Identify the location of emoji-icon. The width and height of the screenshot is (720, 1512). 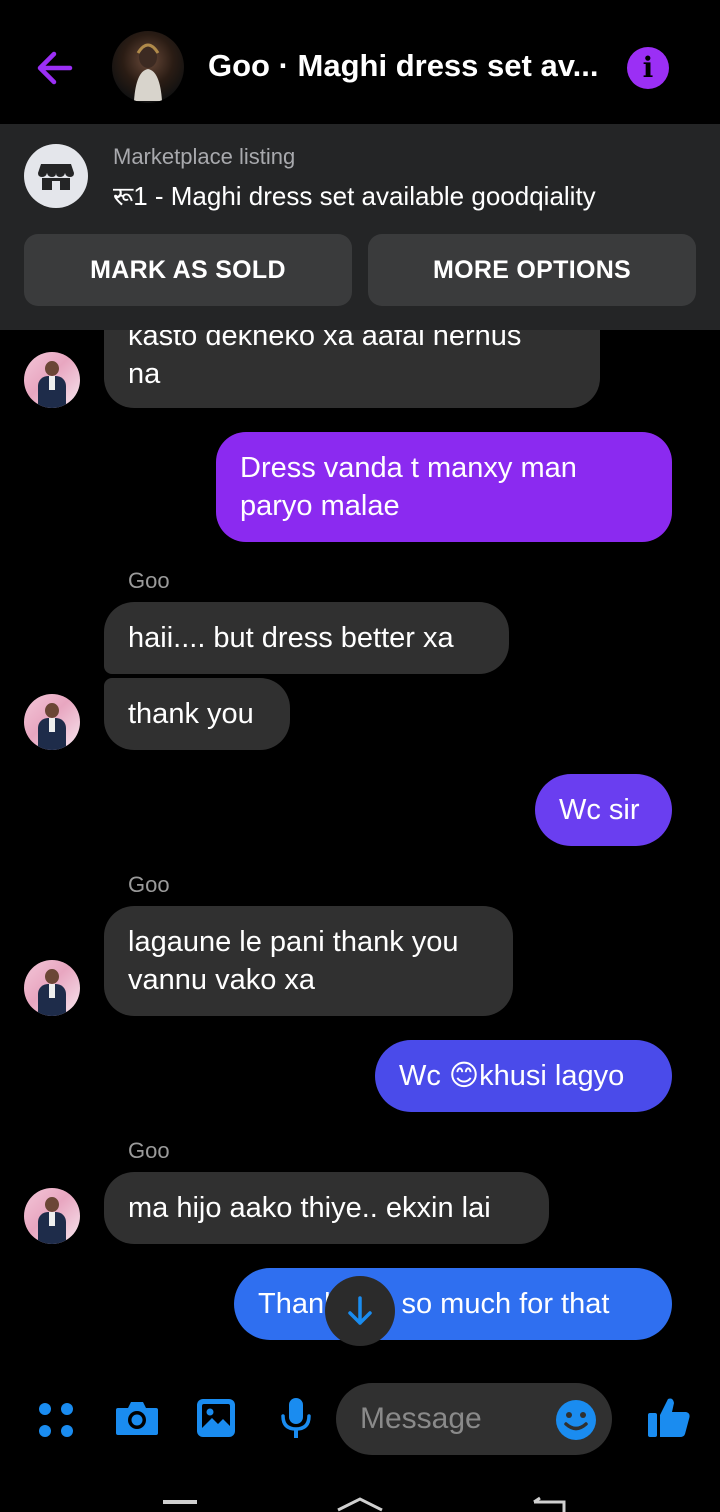
(576, 1420).